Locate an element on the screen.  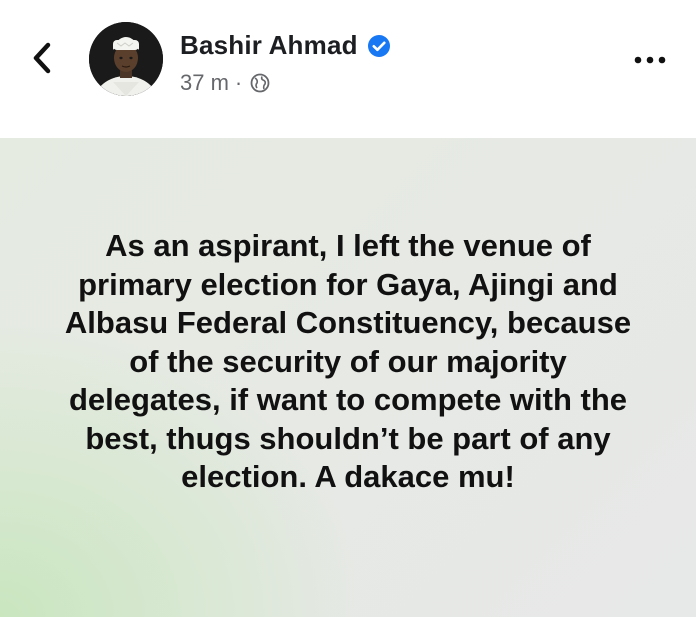
chevron-left-icon is located at coordinates (42, 58).